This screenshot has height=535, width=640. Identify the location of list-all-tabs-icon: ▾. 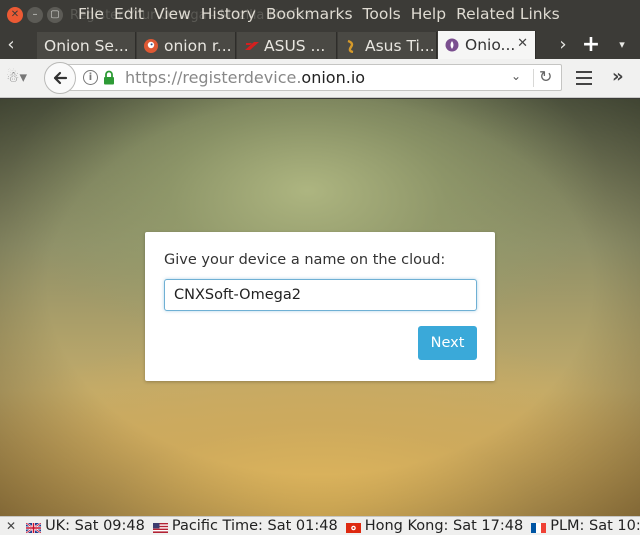
(622, 44).